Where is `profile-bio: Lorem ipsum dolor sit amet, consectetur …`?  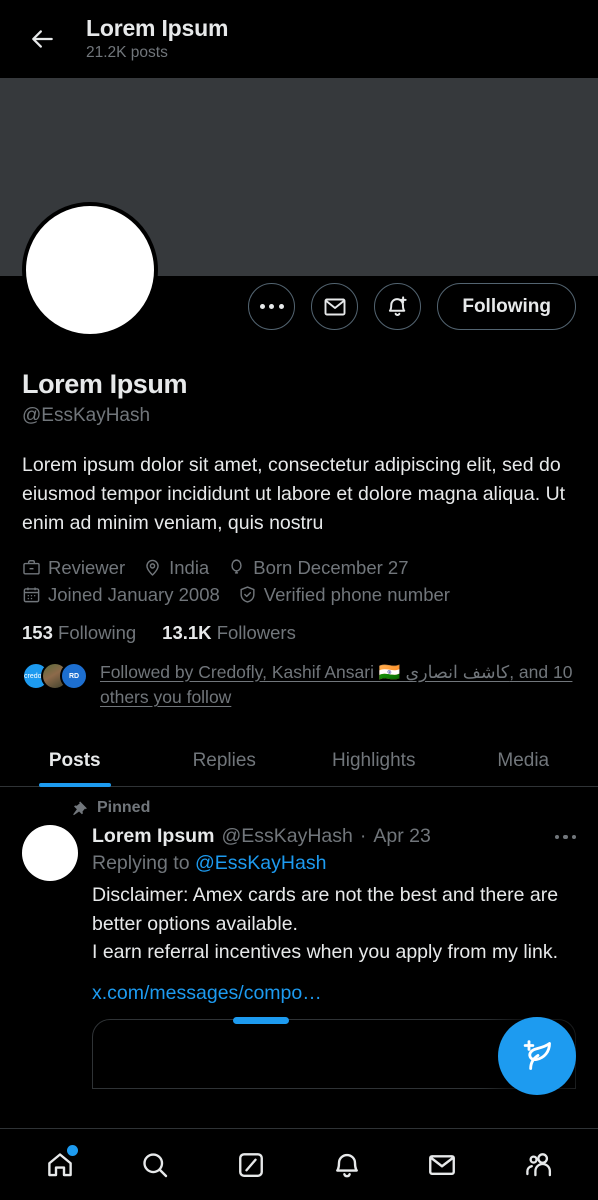 profile-bio: Lorem ipsum dolor sit amet, consectetur … is located at coordinates (294, 494).